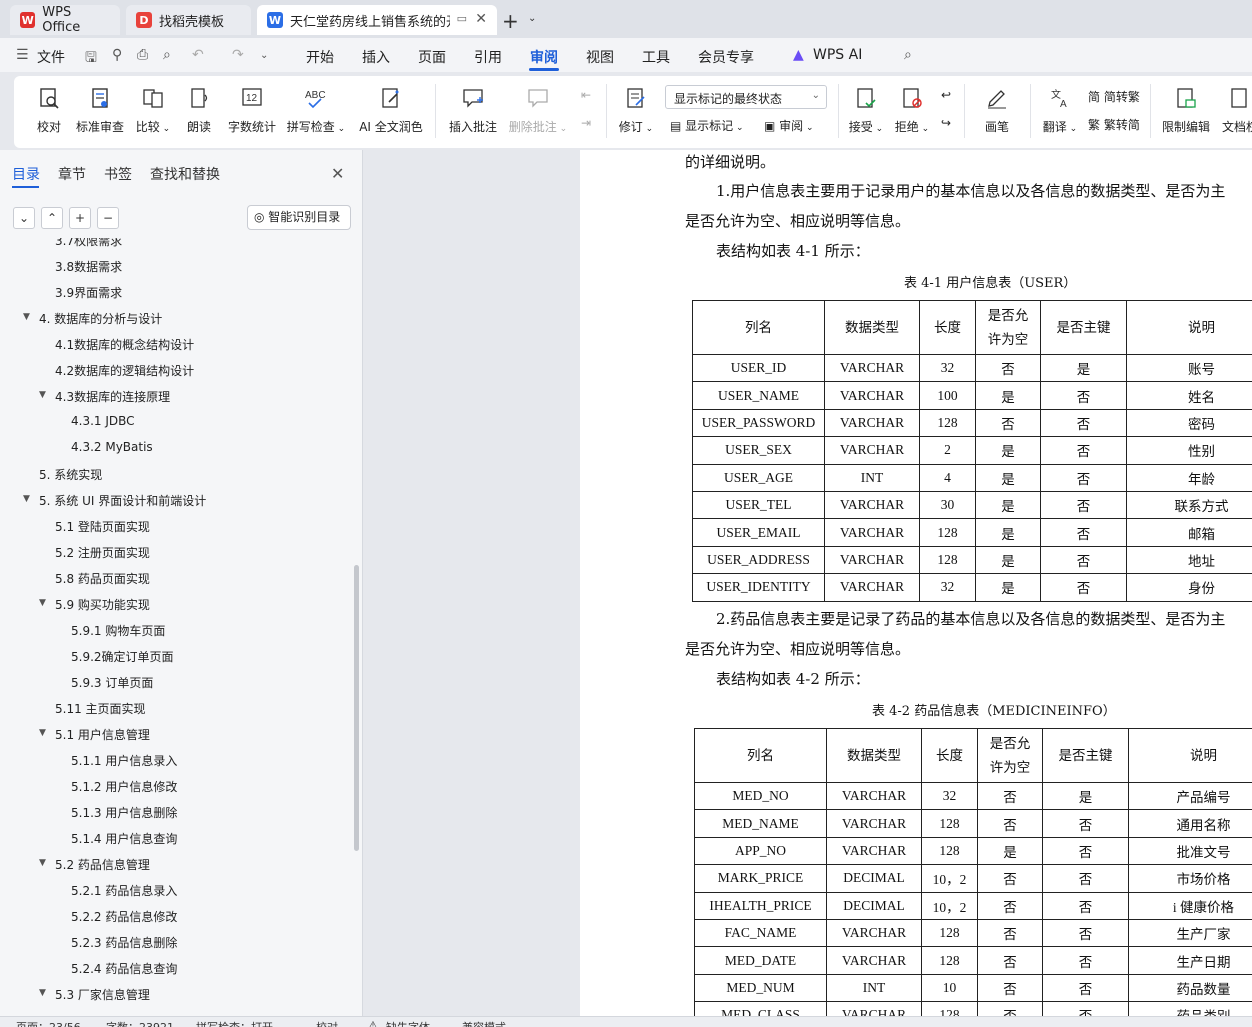 The width and height of the screenshot is (1252, 1027). Describe the element at coordinates (49, 109) in the screenshot. I see `proofread-button: 校对` at that location.